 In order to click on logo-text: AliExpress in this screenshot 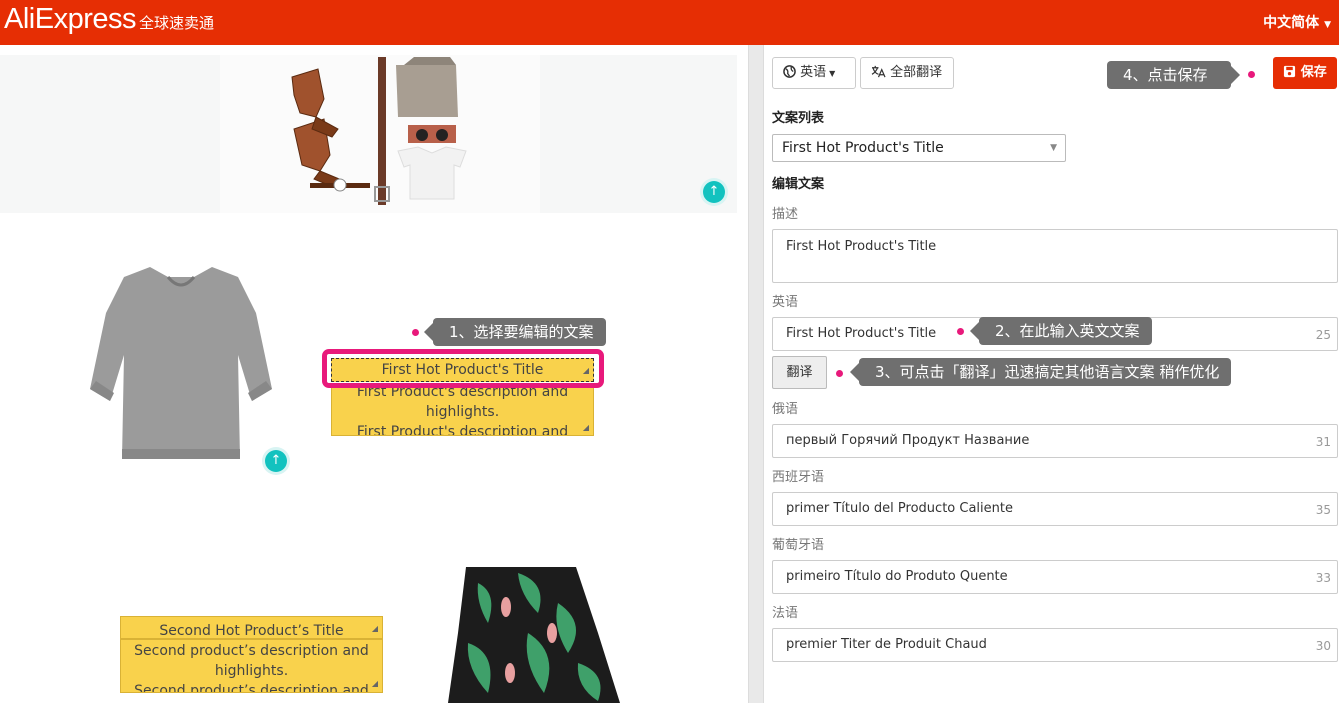, I will do `click(70, 19)`.